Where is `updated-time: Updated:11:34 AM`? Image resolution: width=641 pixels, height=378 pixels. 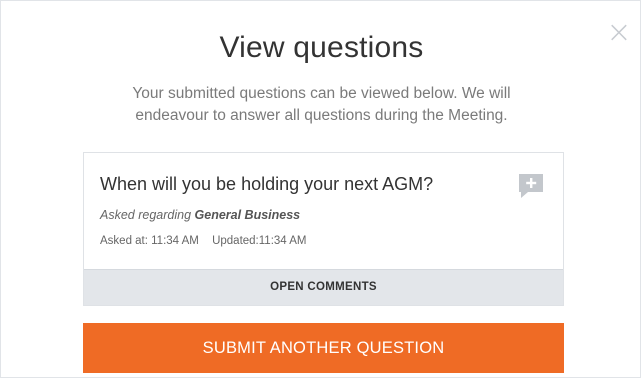 updated-time: Updated:11:34 AM is located at coordinates (259, 241).